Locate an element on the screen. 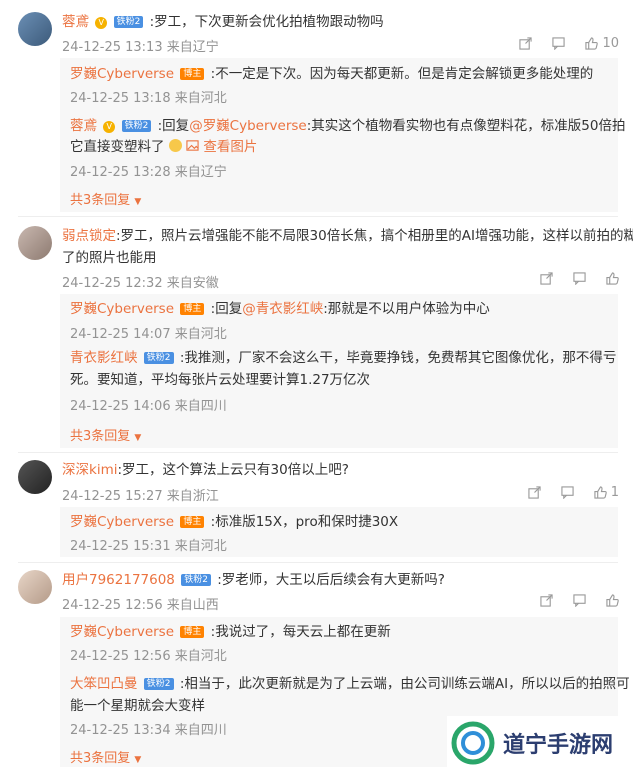  comment-actions: 1 is located at coordinates (573, 492).